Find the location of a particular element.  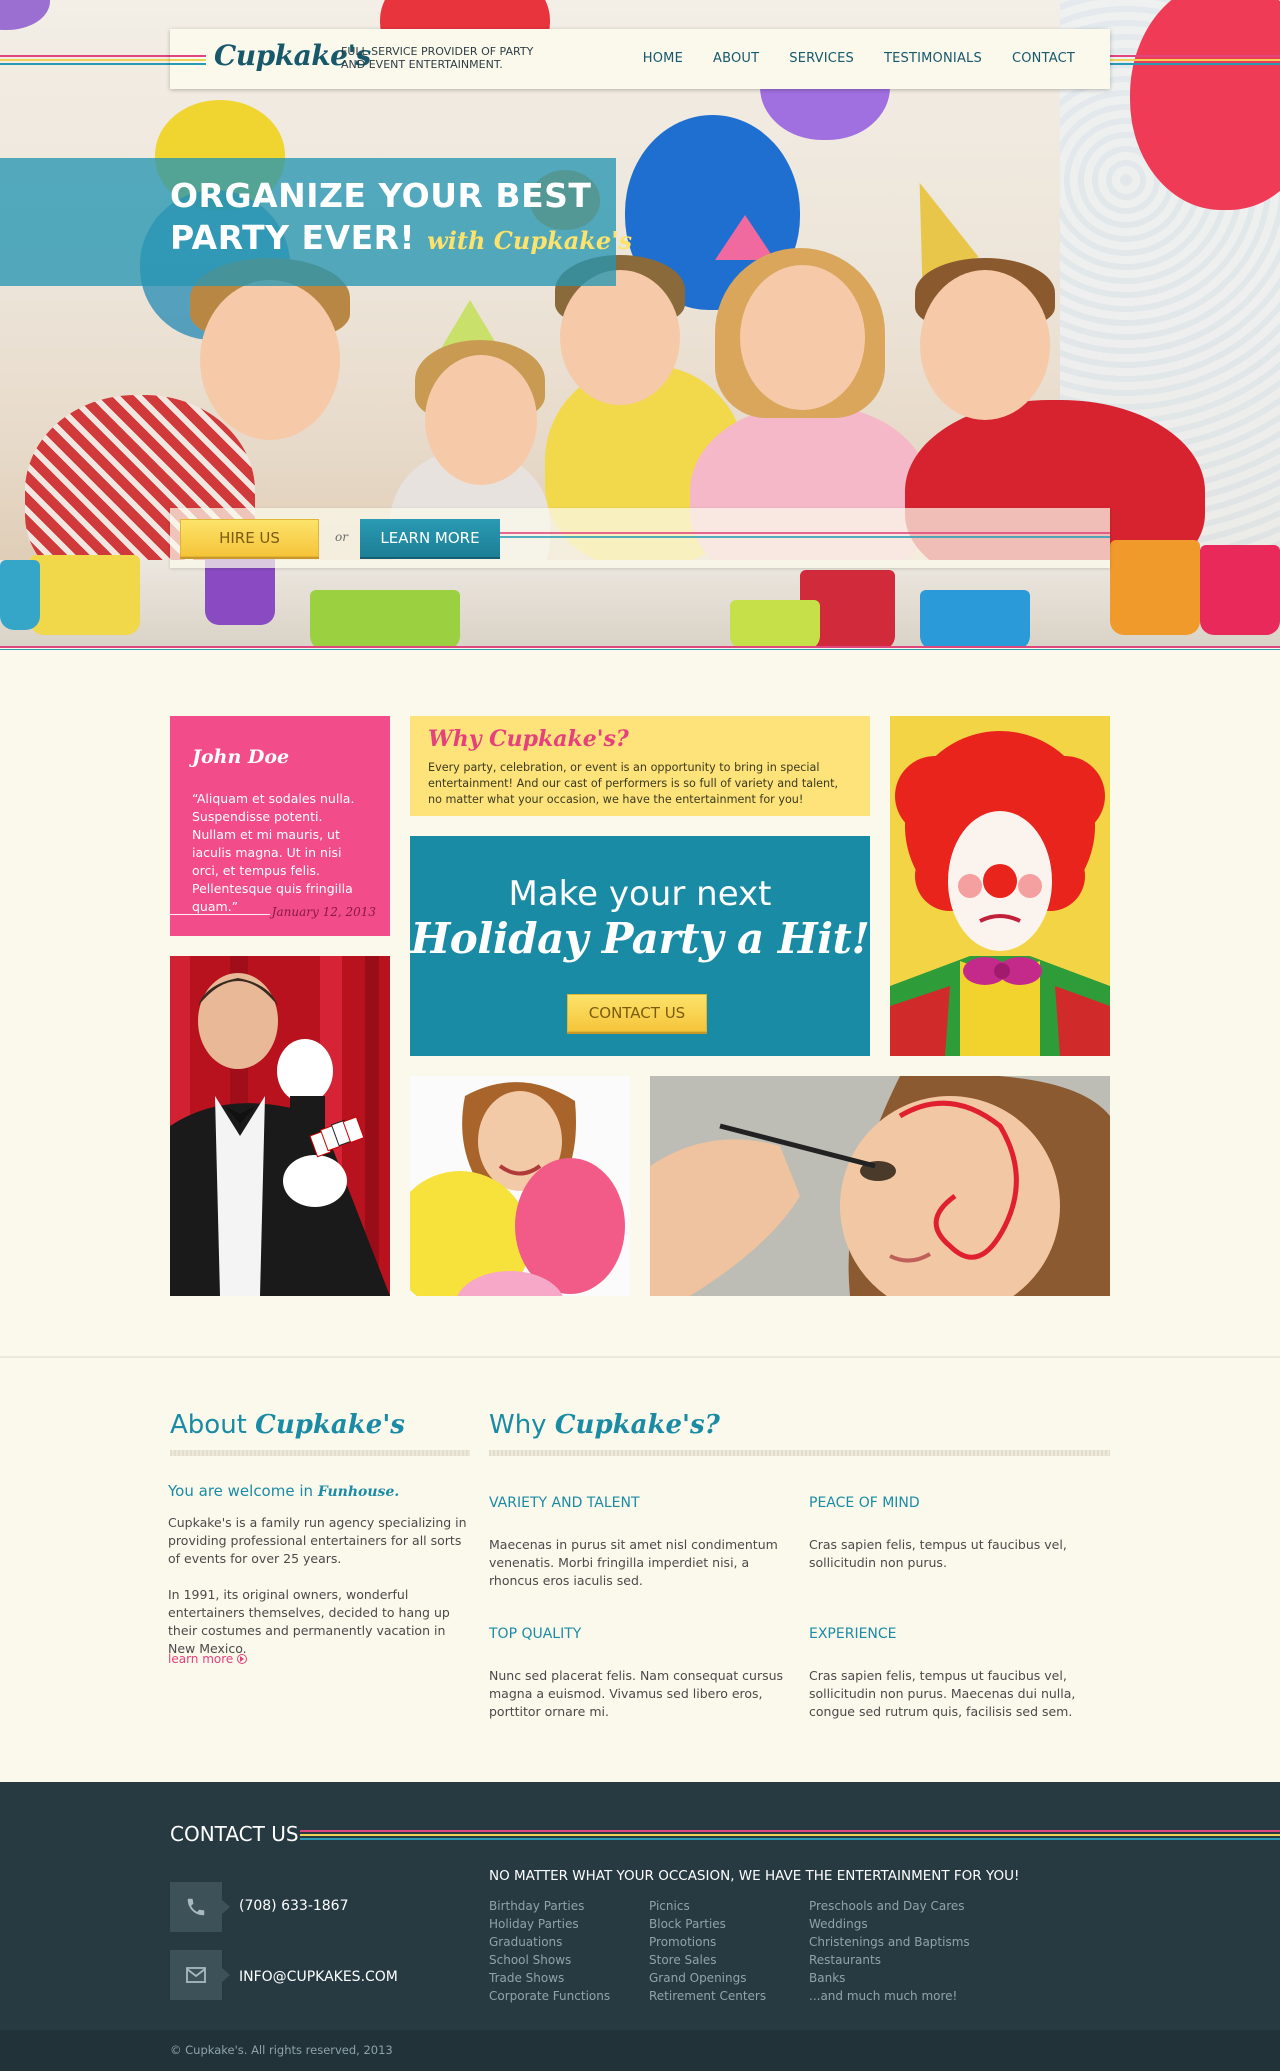

girl-balloons-photo is located at coordinates (520, 1186).